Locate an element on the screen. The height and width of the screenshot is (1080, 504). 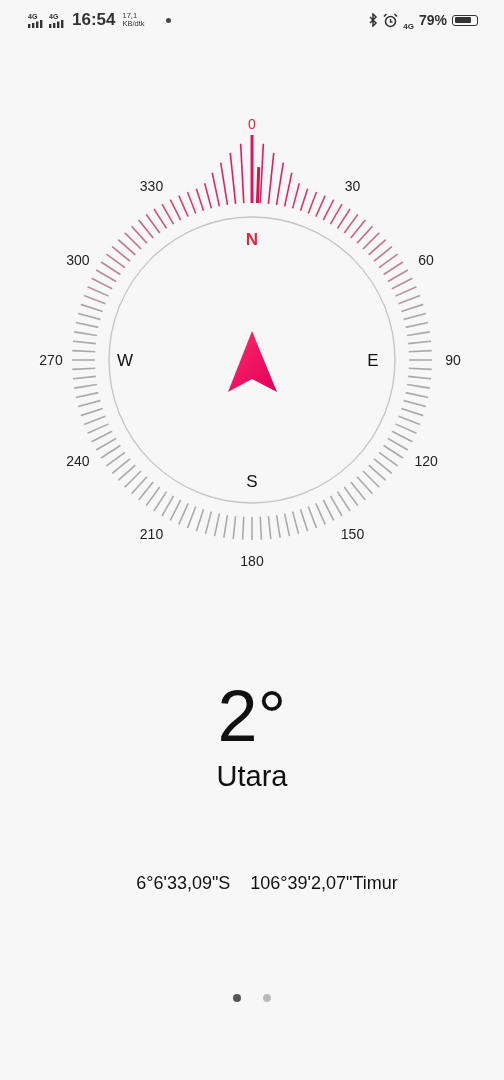
degree-label: 210 is located at coordinates (151, 534).